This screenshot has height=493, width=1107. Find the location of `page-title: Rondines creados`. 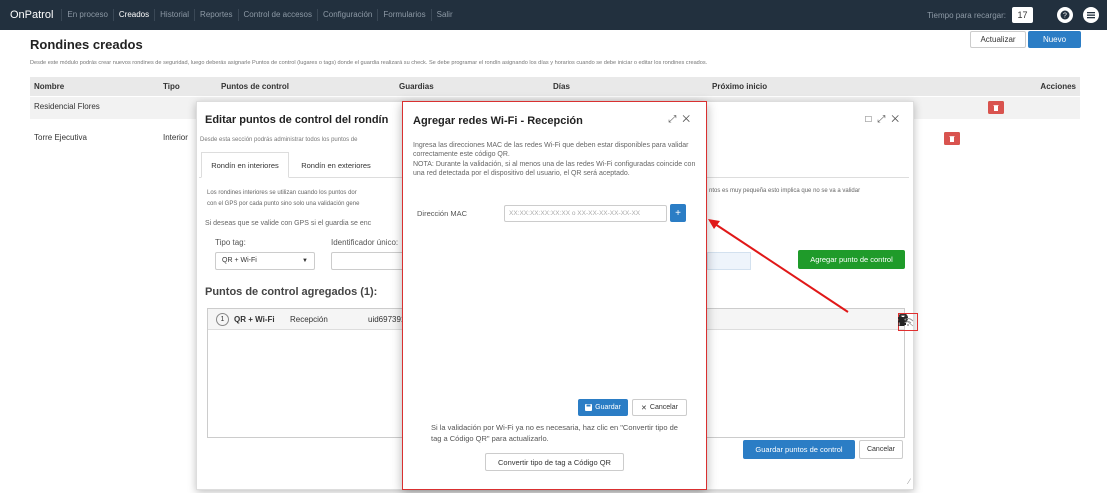

page-title: Rondines creados is located at coordinates (86, 44).